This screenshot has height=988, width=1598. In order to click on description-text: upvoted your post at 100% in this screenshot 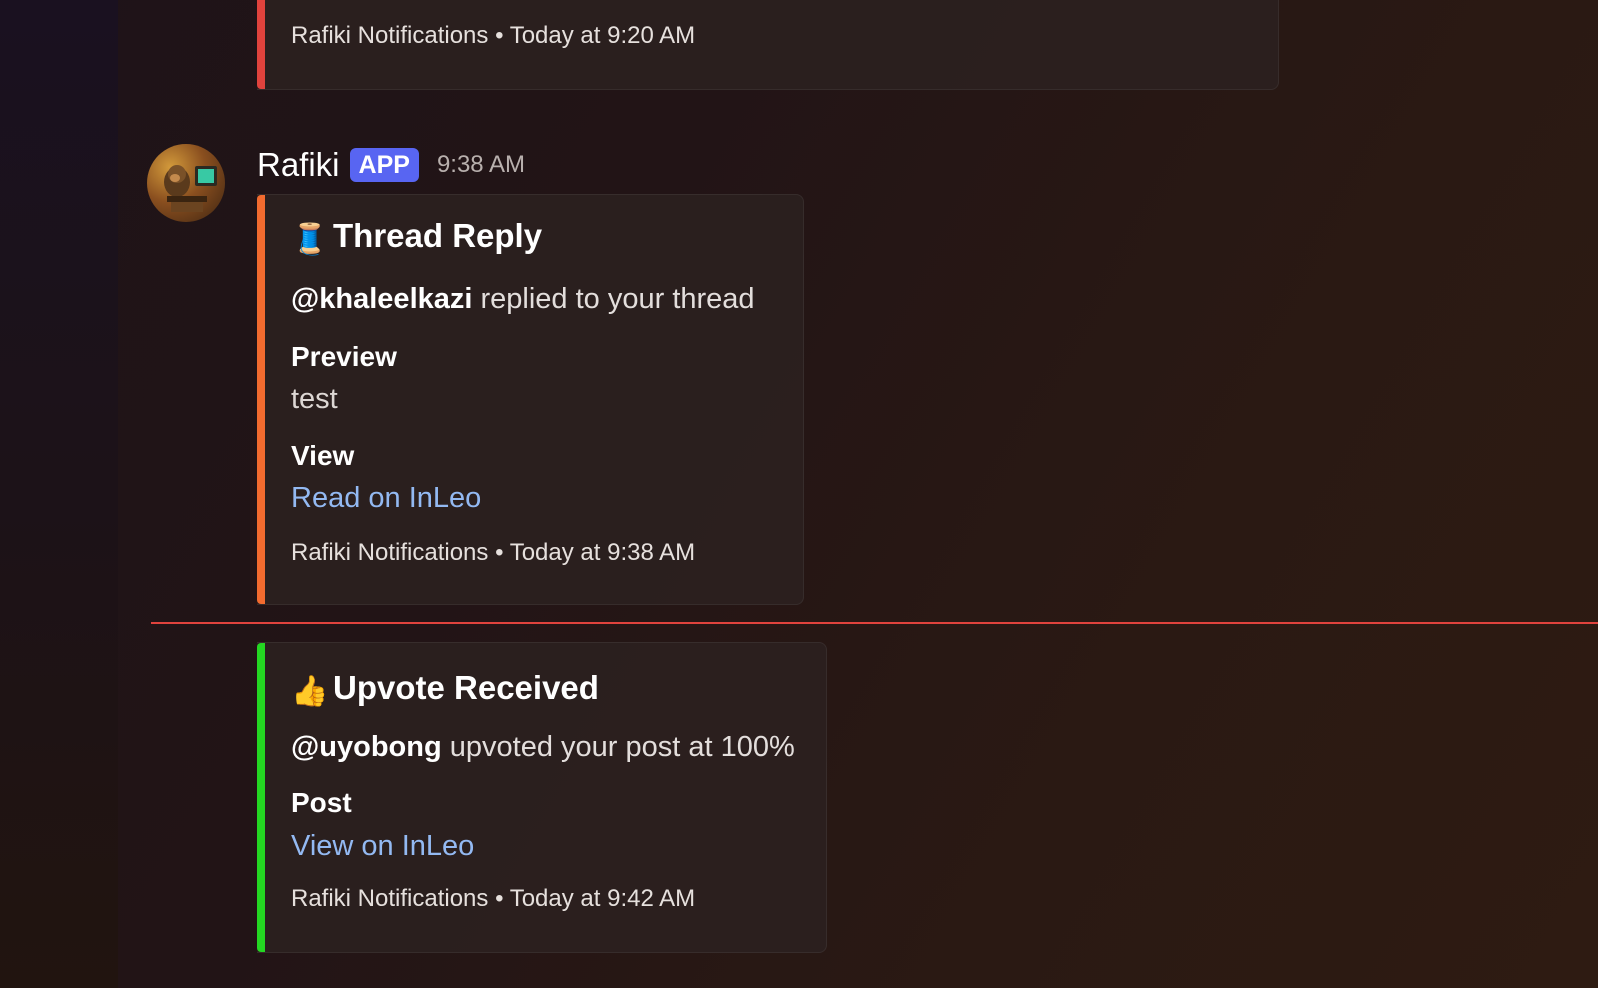, I will do `click(618, 747)`.